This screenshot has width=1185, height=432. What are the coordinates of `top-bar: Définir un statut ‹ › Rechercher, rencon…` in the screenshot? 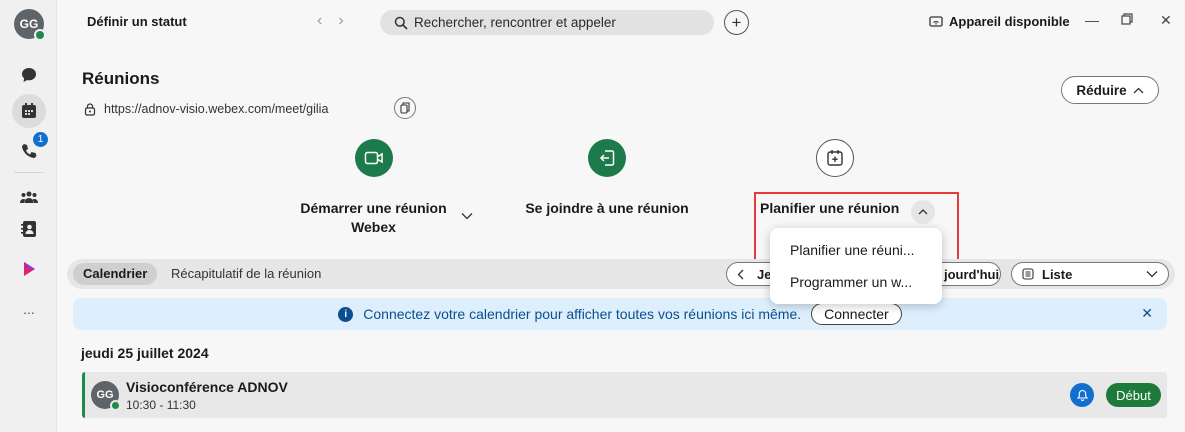 It's located at (621, 22).